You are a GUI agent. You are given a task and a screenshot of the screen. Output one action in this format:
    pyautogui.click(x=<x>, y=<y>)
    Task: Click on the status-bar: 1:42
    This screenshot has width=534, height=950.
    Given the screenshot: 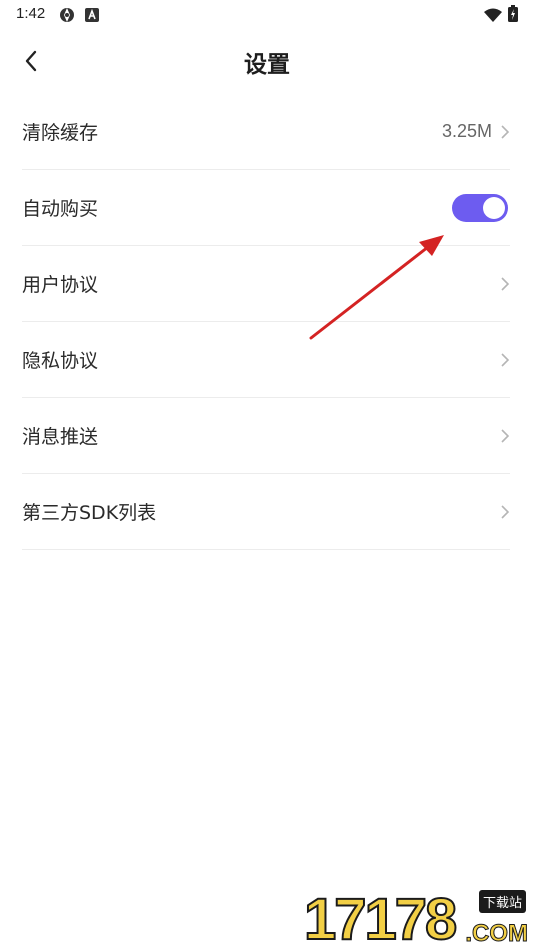 What is the action you would take?
    pyautogui.click(x=267, y=14)
    